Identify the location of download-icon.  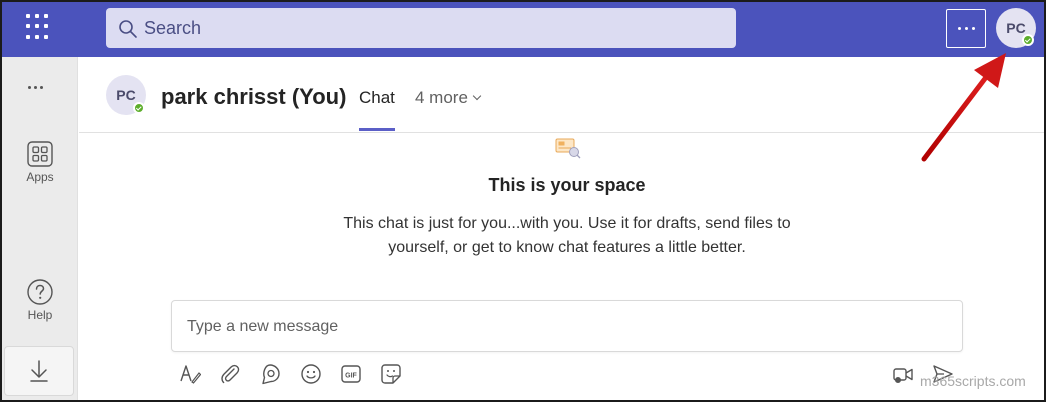
(39, 371).